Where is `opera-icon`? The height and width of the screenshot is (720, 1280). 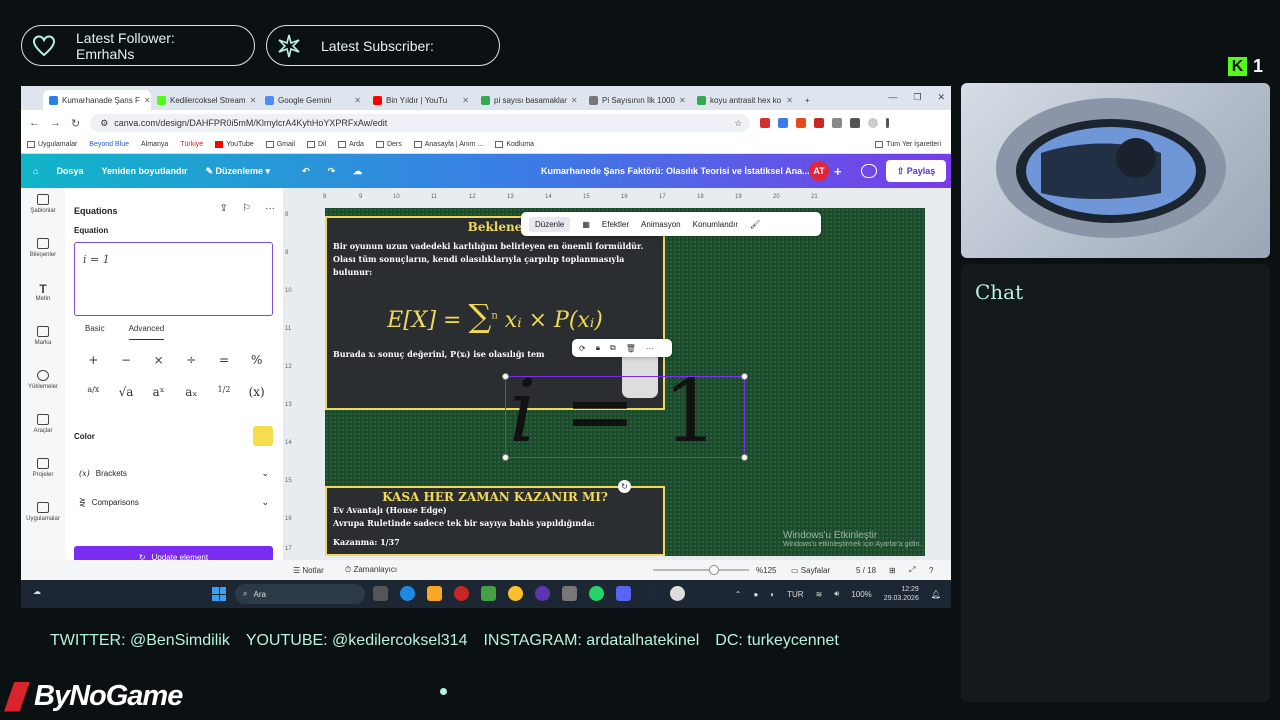
opera-icon is located at coordinates (461, 593).